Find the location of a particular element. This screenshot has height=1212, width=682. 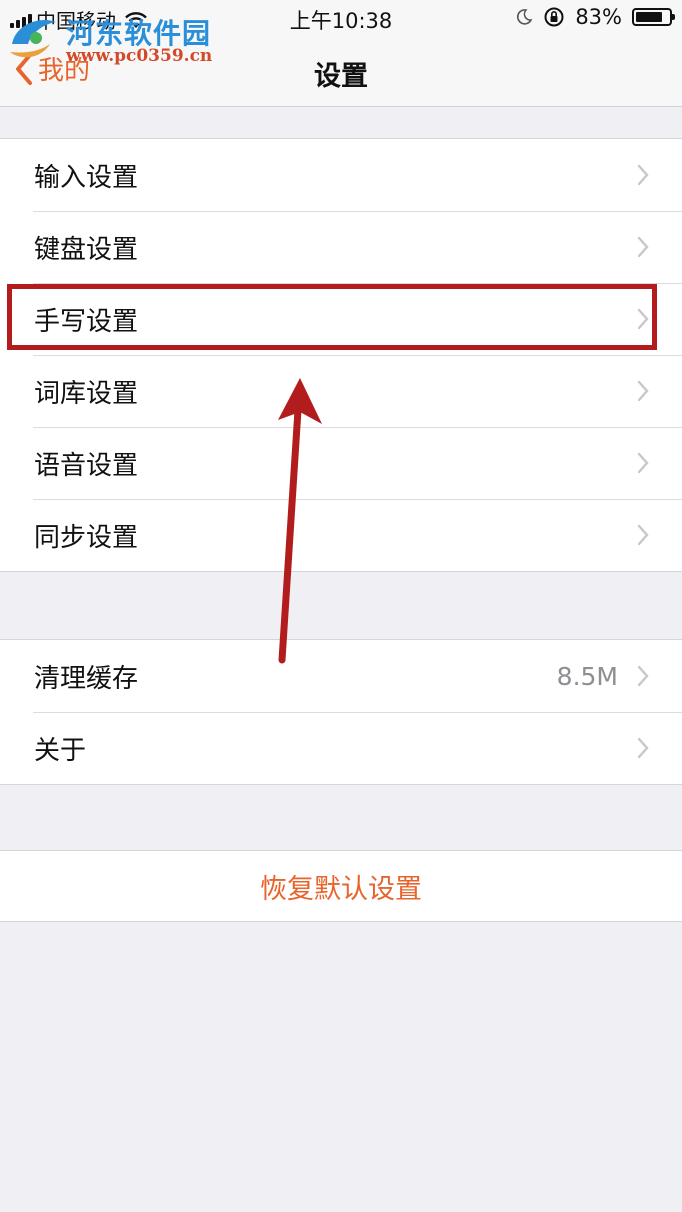

row-label: 手写设置 is located at coordinates (86, 321).